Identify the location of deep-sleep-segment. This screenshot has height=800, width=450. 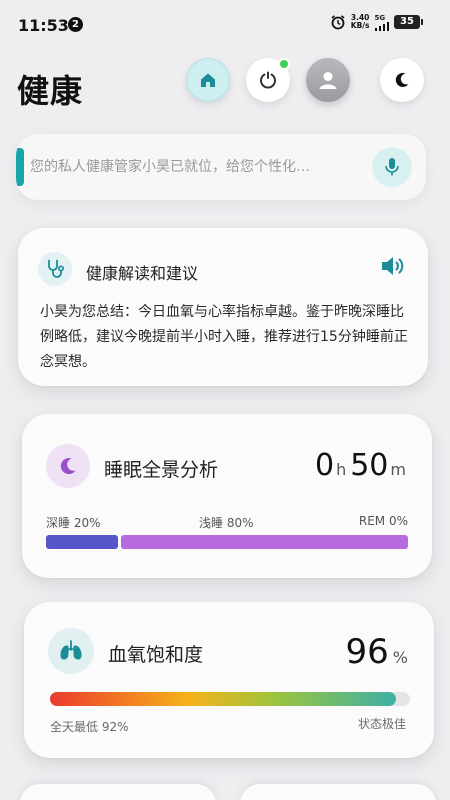
(82, 542).